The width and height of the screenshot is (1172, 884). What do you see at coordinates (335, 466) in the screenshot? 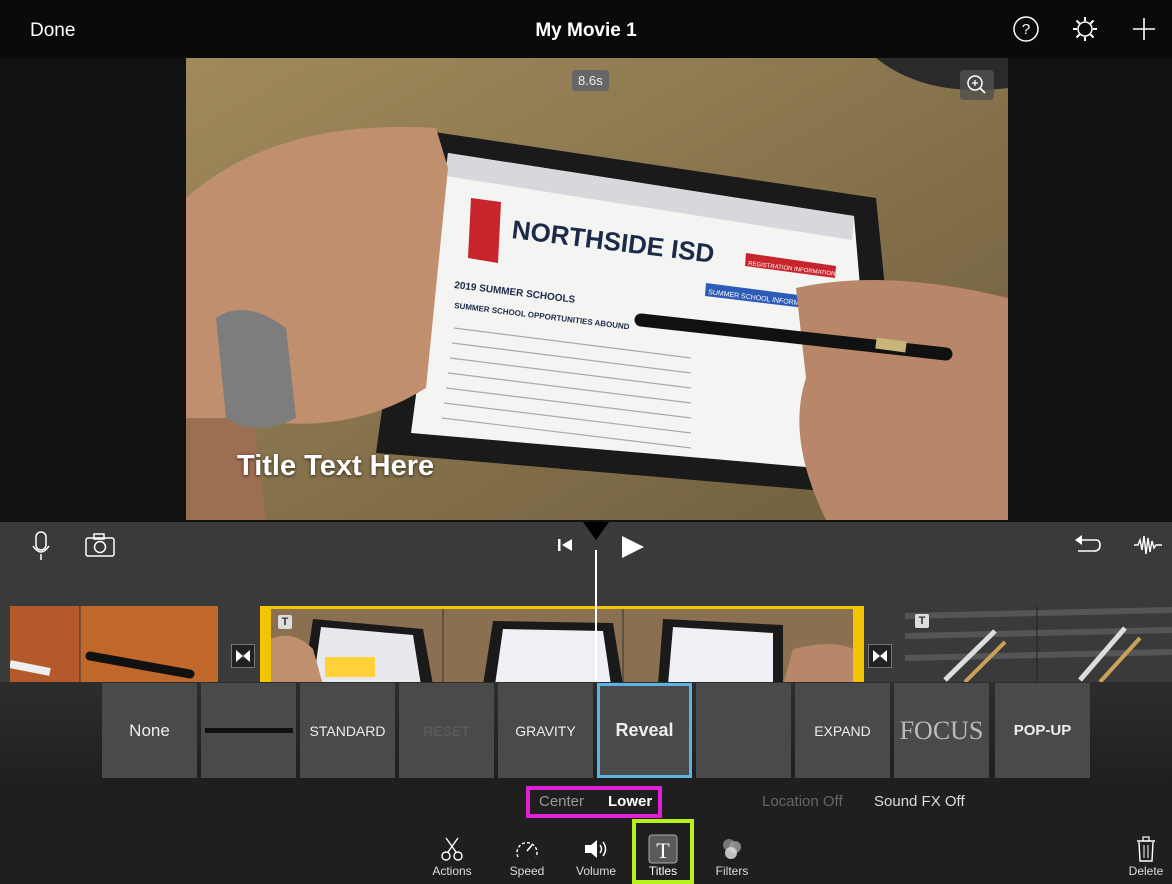
I see `overlay-title-text: Title Text Here` at bounding box center [335, 466].